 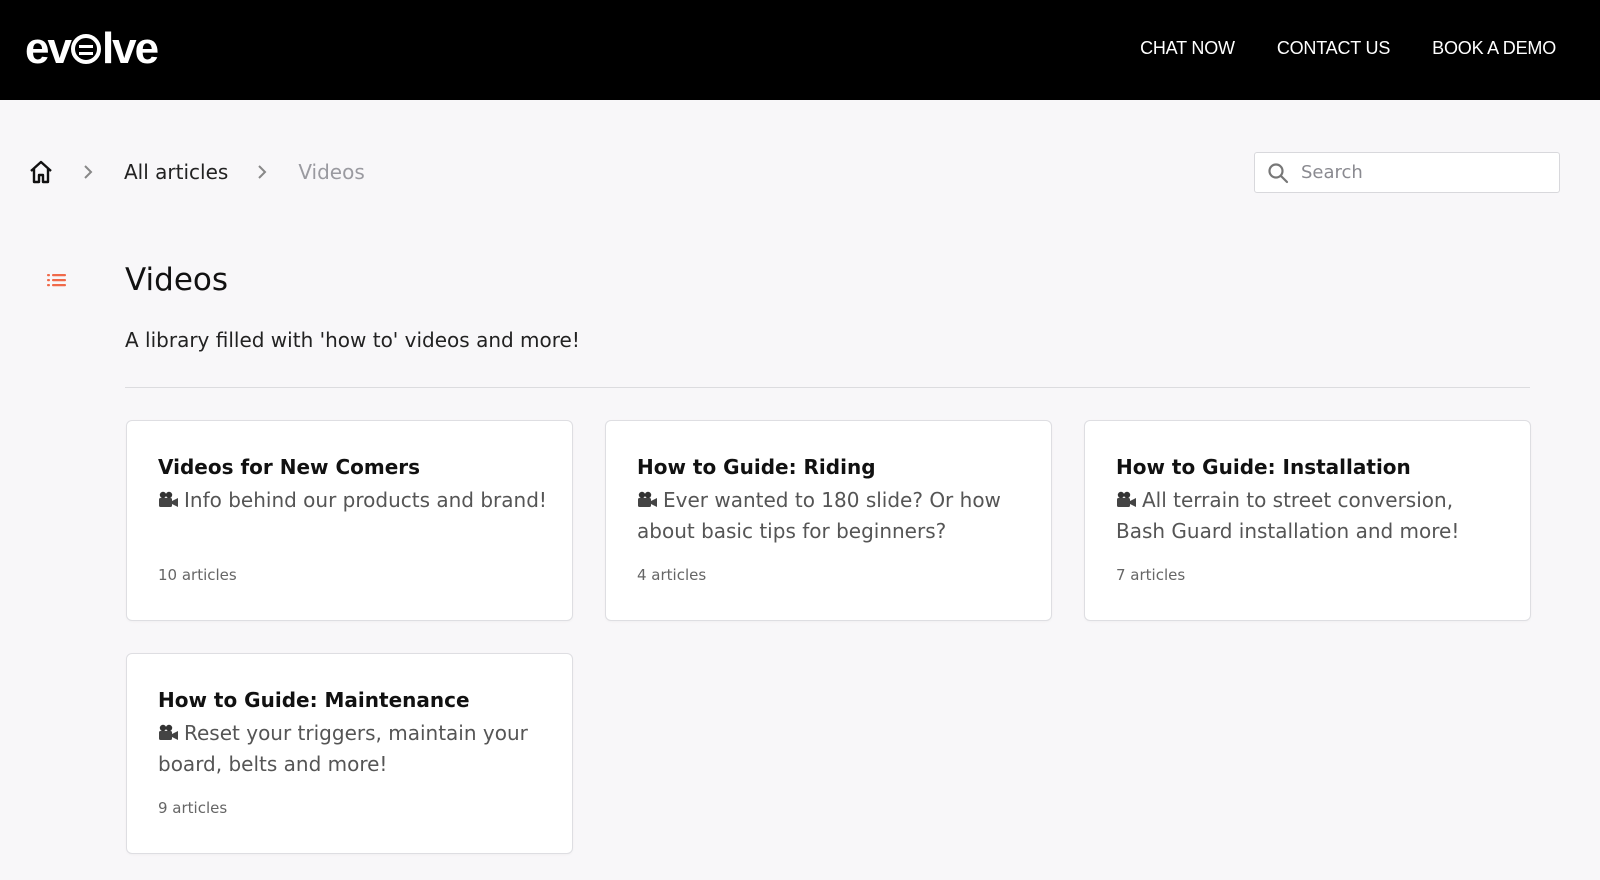 What do you see at coordinates (193, 808) in the screenshot?
I see `article-count: 9 articles` at bounding box center [193, 808].